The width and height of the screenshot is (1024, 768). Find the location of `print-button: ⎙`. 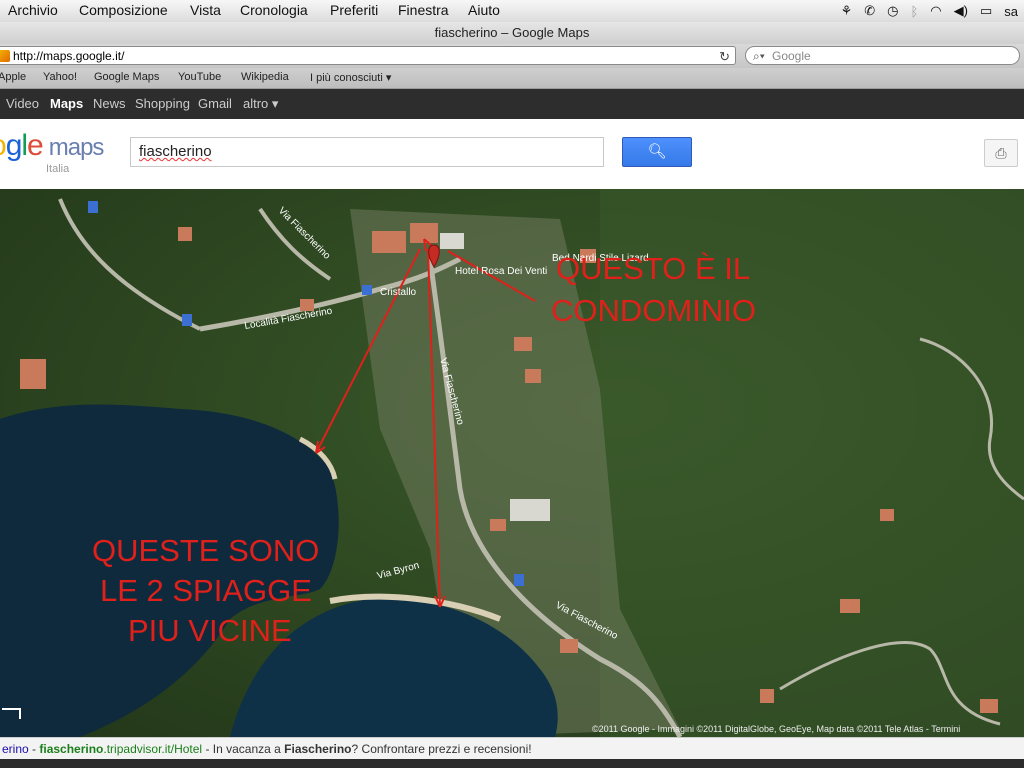

print-button: ⎙ is located at coordinates (1001, 153).